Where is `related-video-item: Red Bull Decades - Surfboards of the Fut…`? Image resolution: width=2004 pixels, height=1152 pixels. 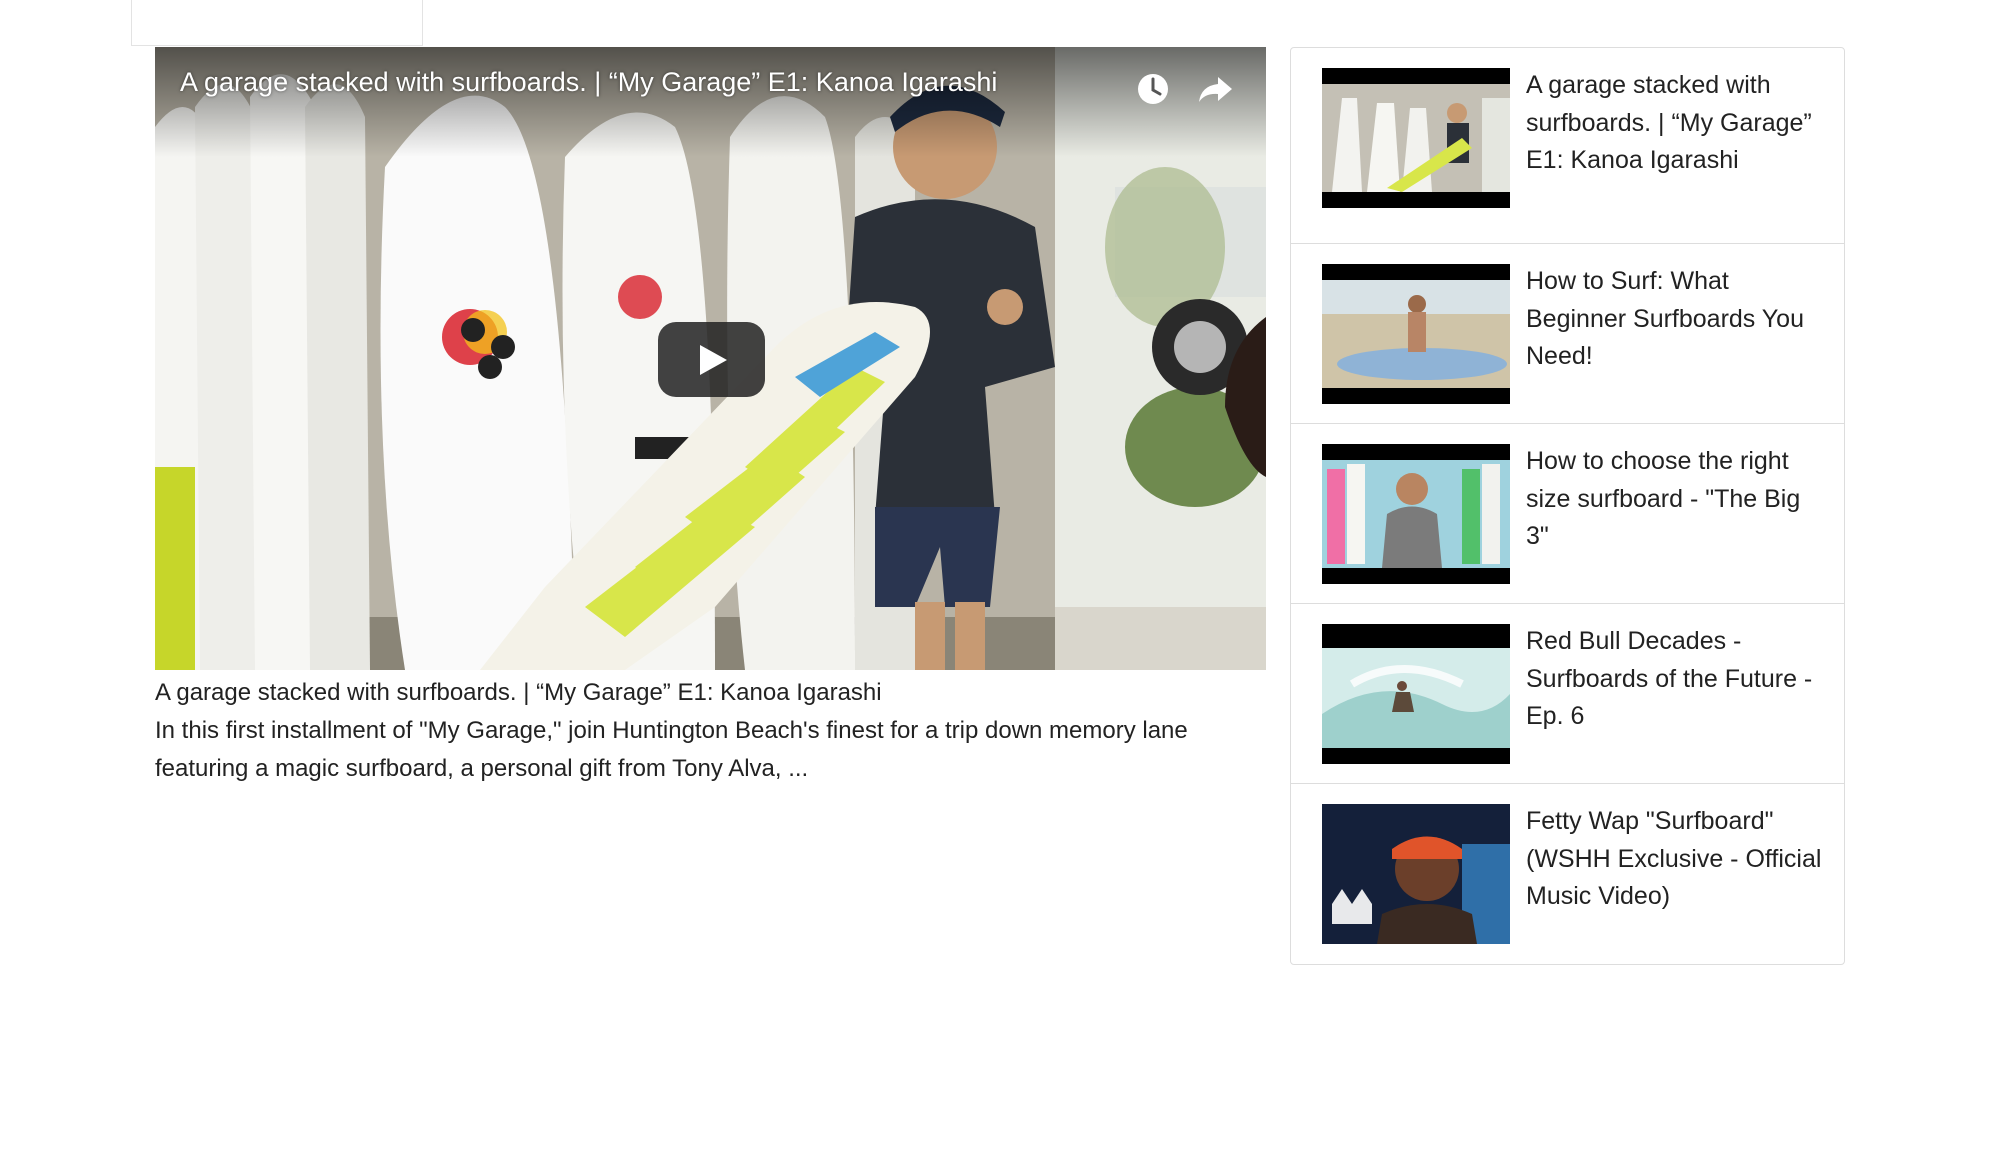 related-video-item: Red Bull Decades - Surfboards of the Fut… is located at coordinates (1567, 694).